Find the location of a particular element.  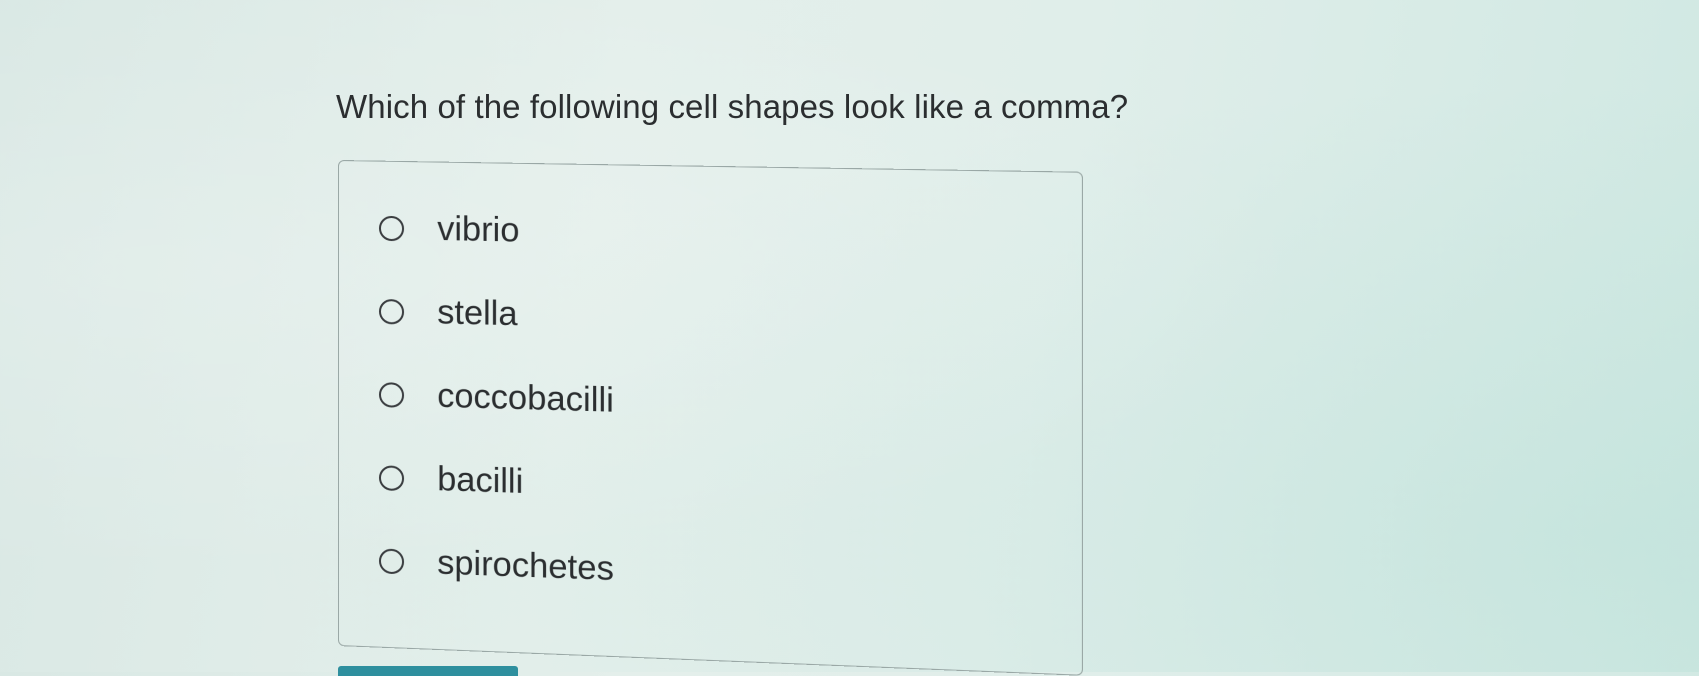

submit-button-partial is located at coordinates (428, 671).